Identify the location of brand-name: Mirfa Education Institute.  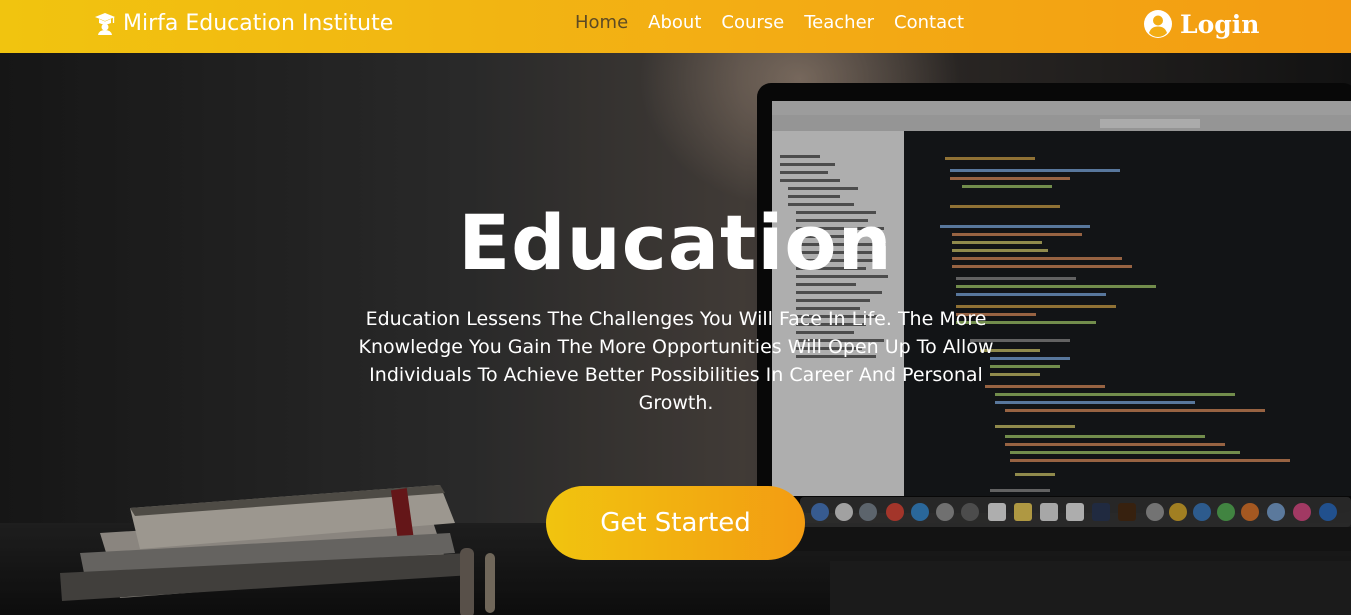
(258, 23).